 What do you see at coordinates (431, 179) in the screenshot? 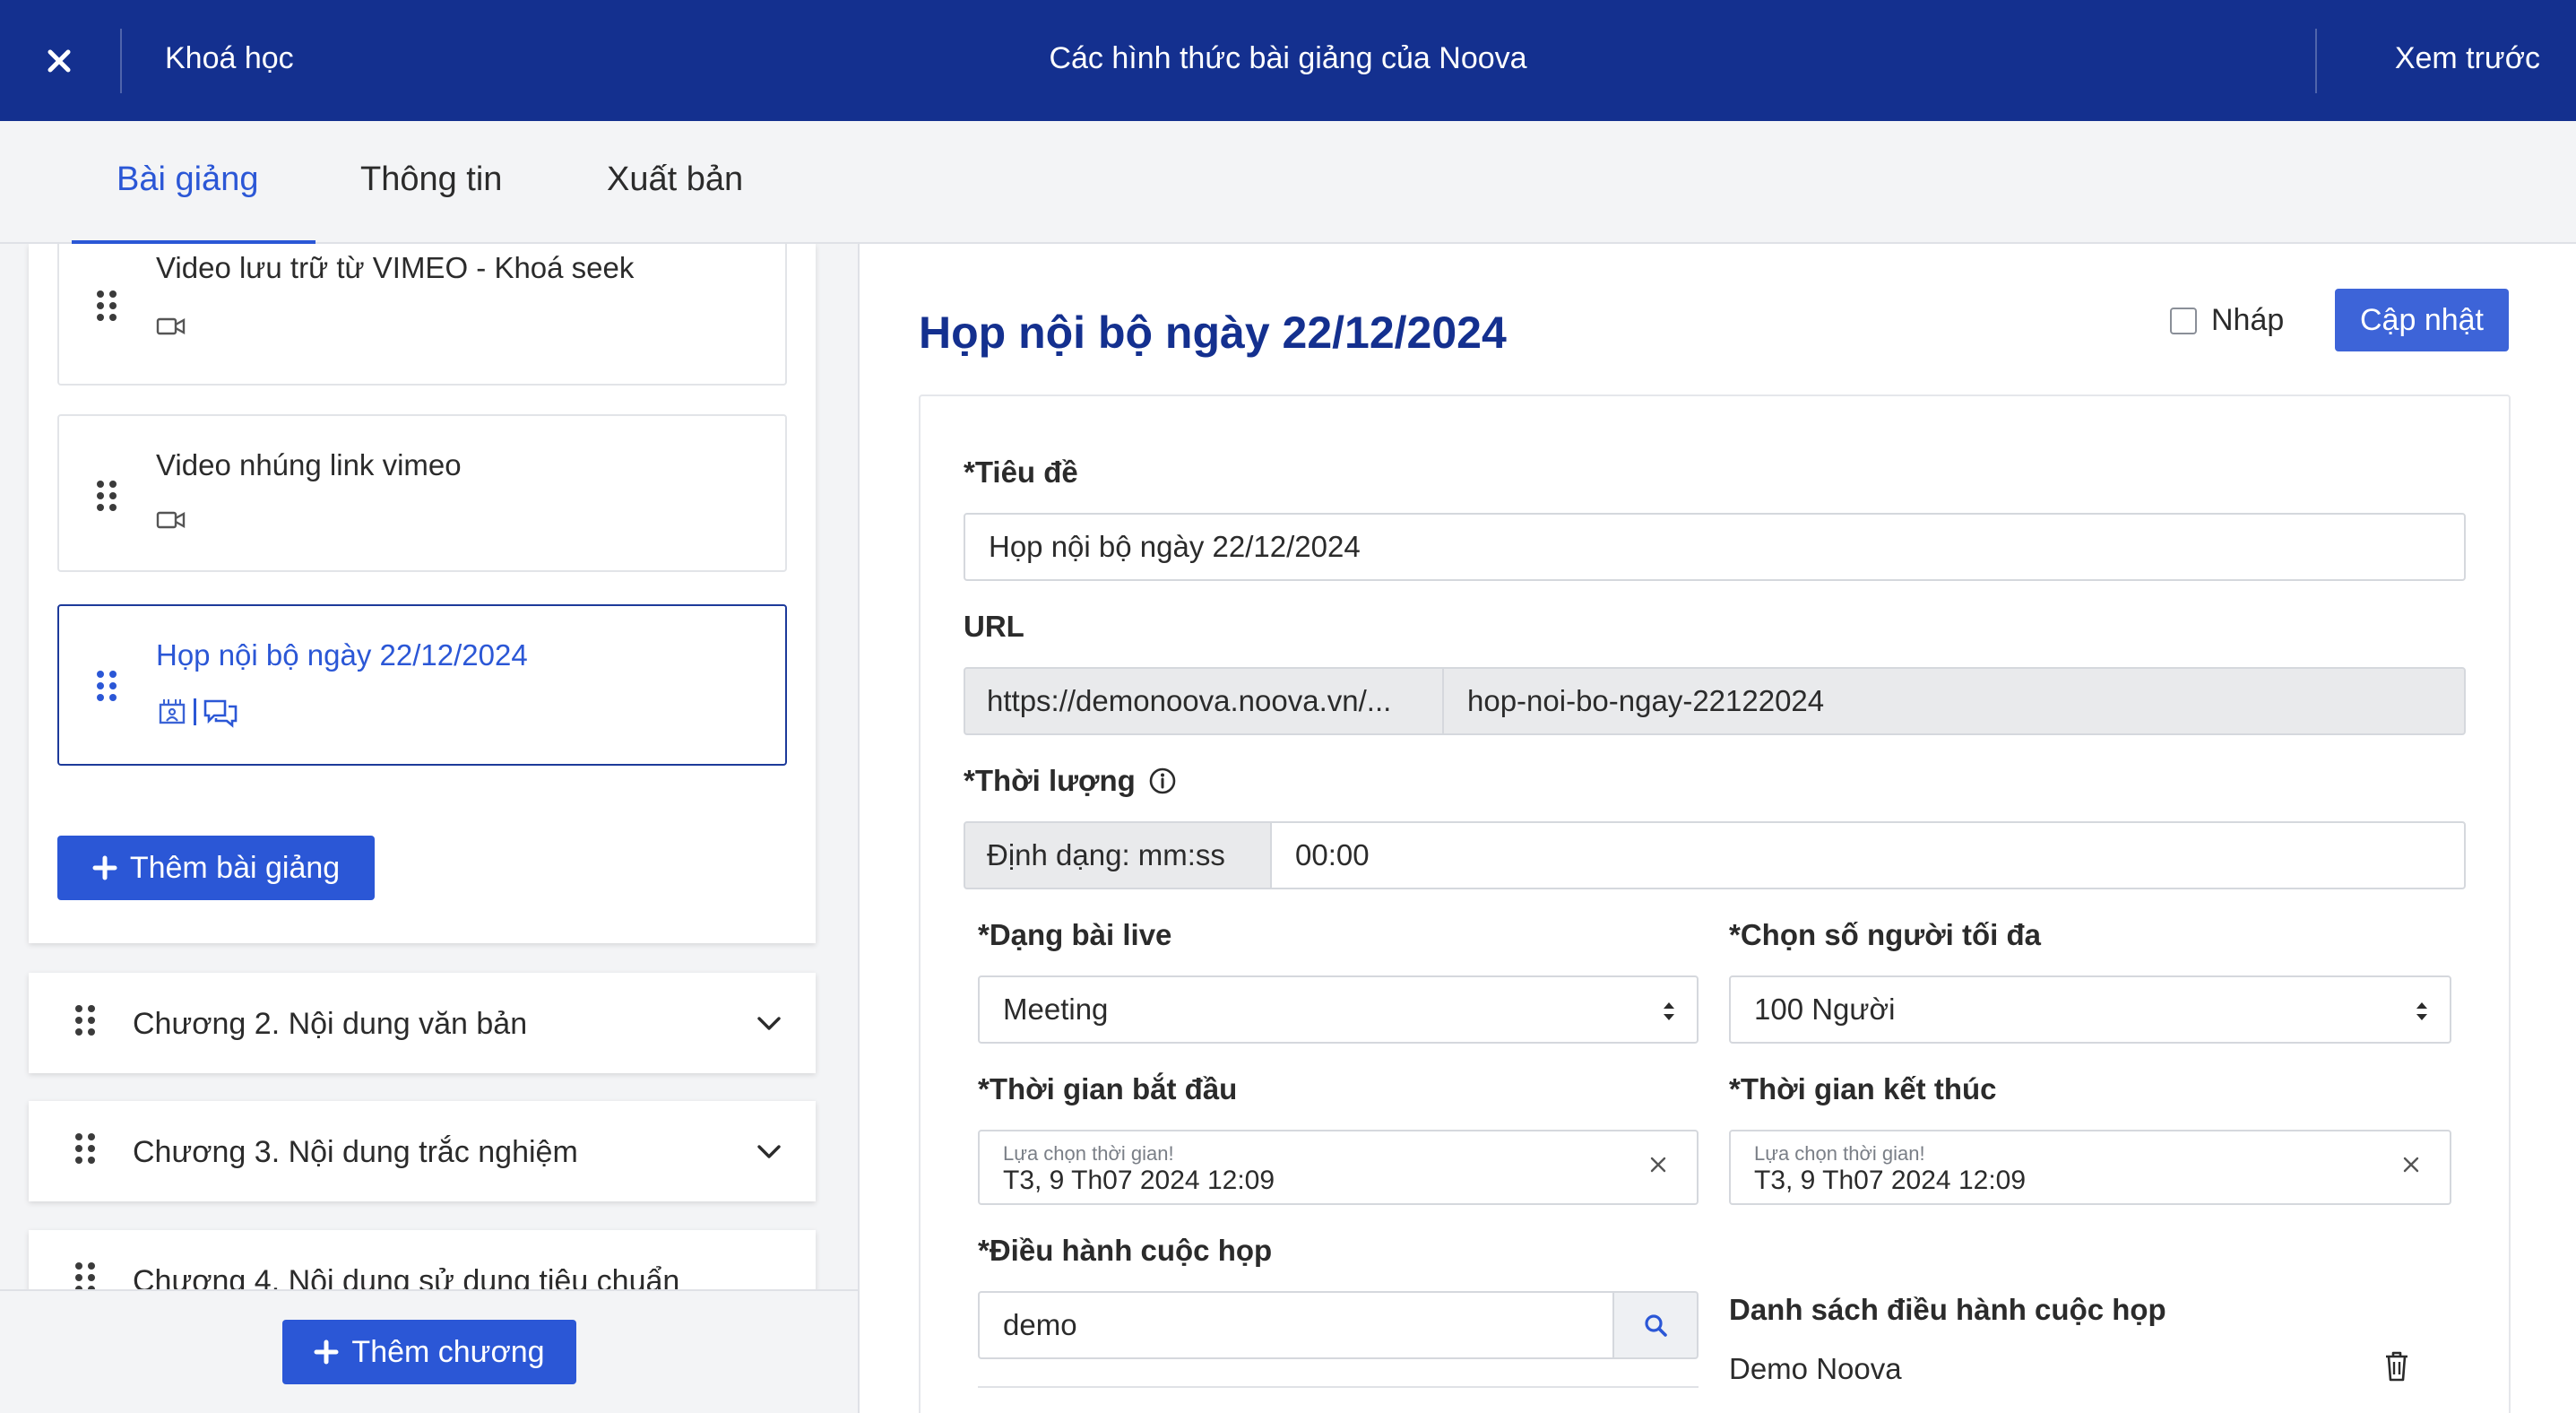
I see `tab-info: Thông tin` at bounding box center [431, 179].